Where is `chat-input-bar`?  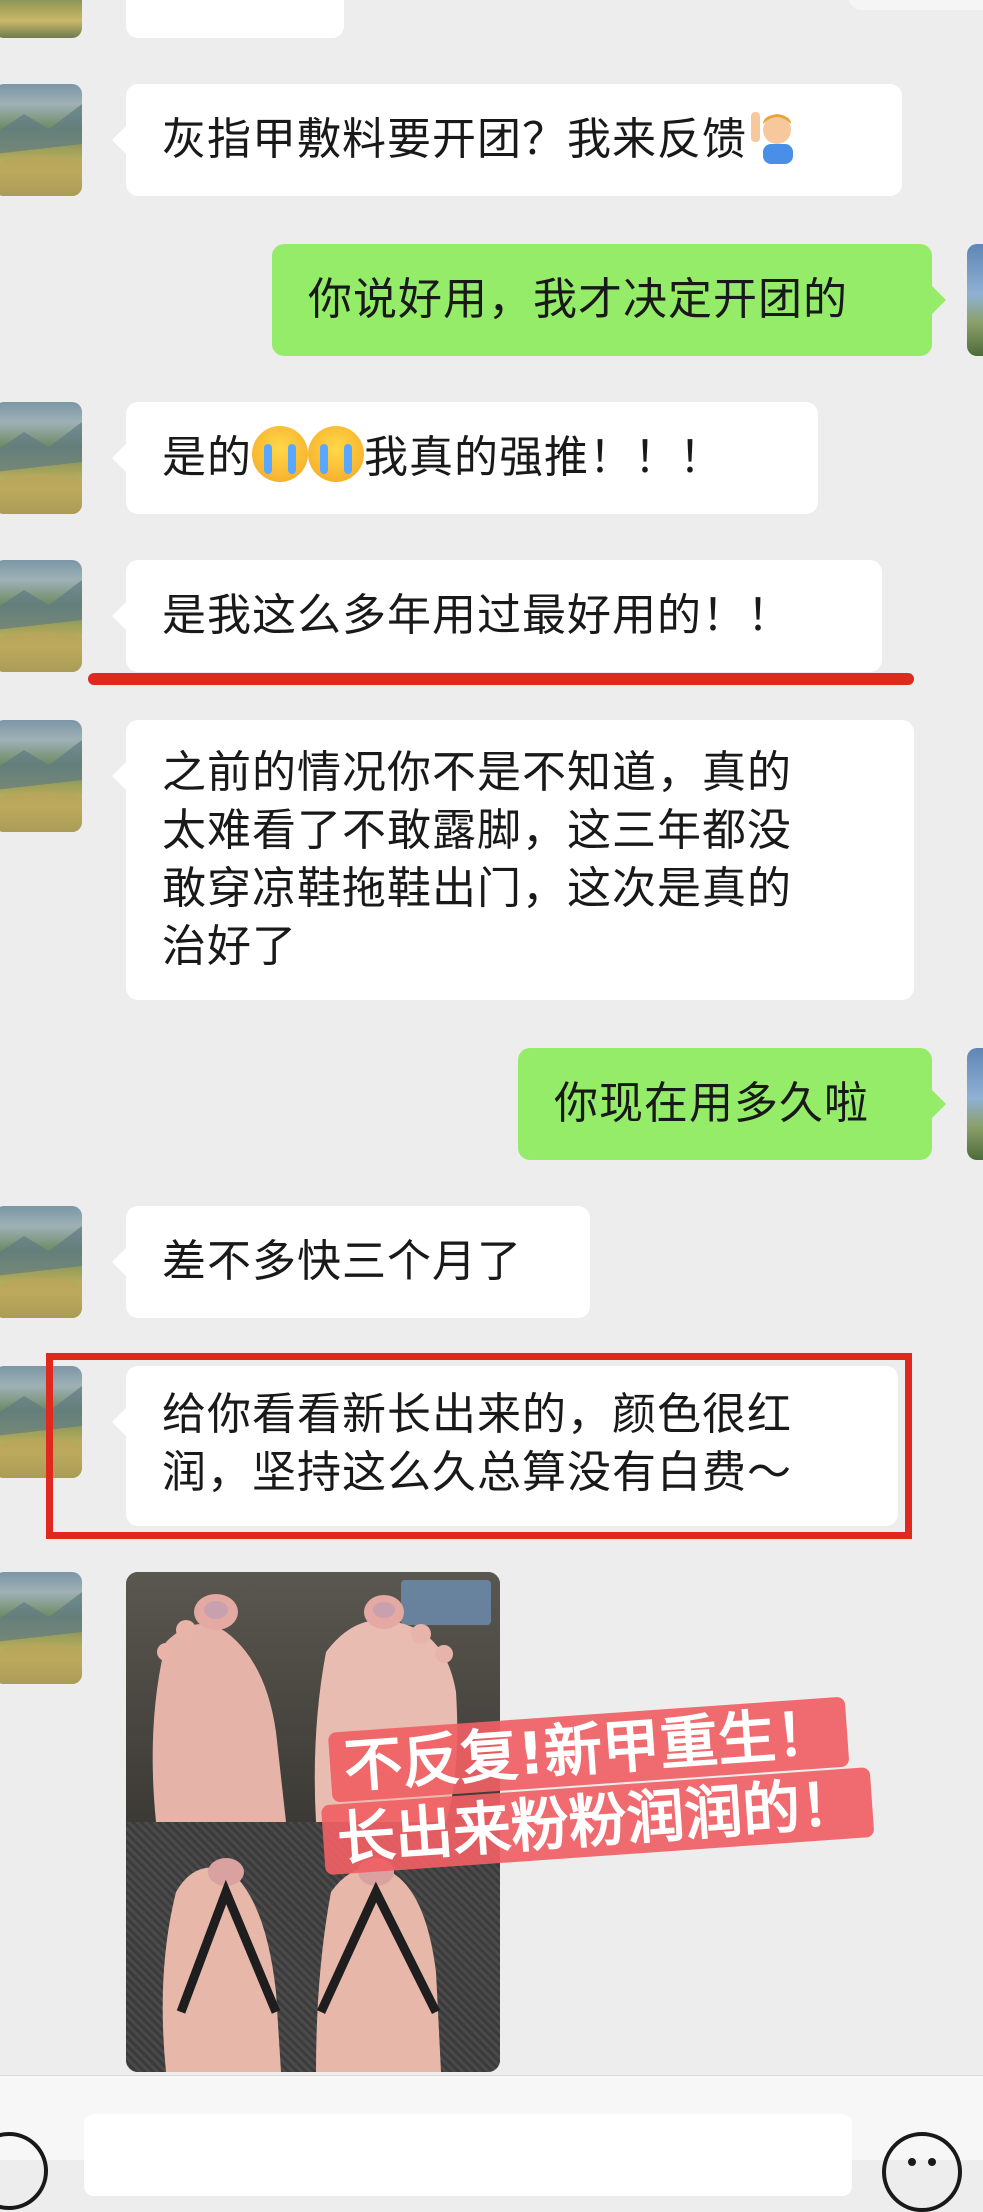
chat-input-bar is located at coordinates (491, 2143).